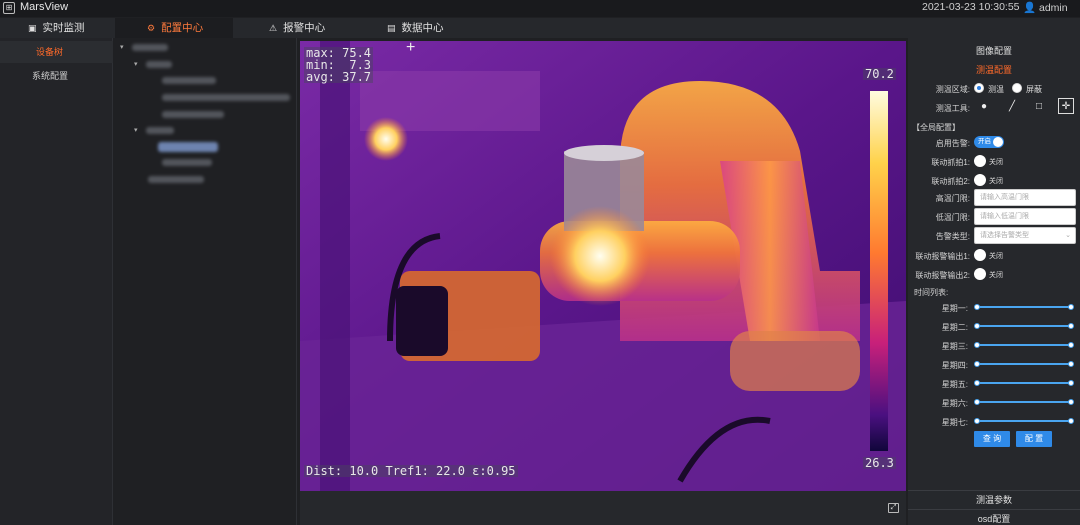 The width and height of the screenshot is (1080, 525). I want to click on weekday-label: 星期六:, so click(954, 403).